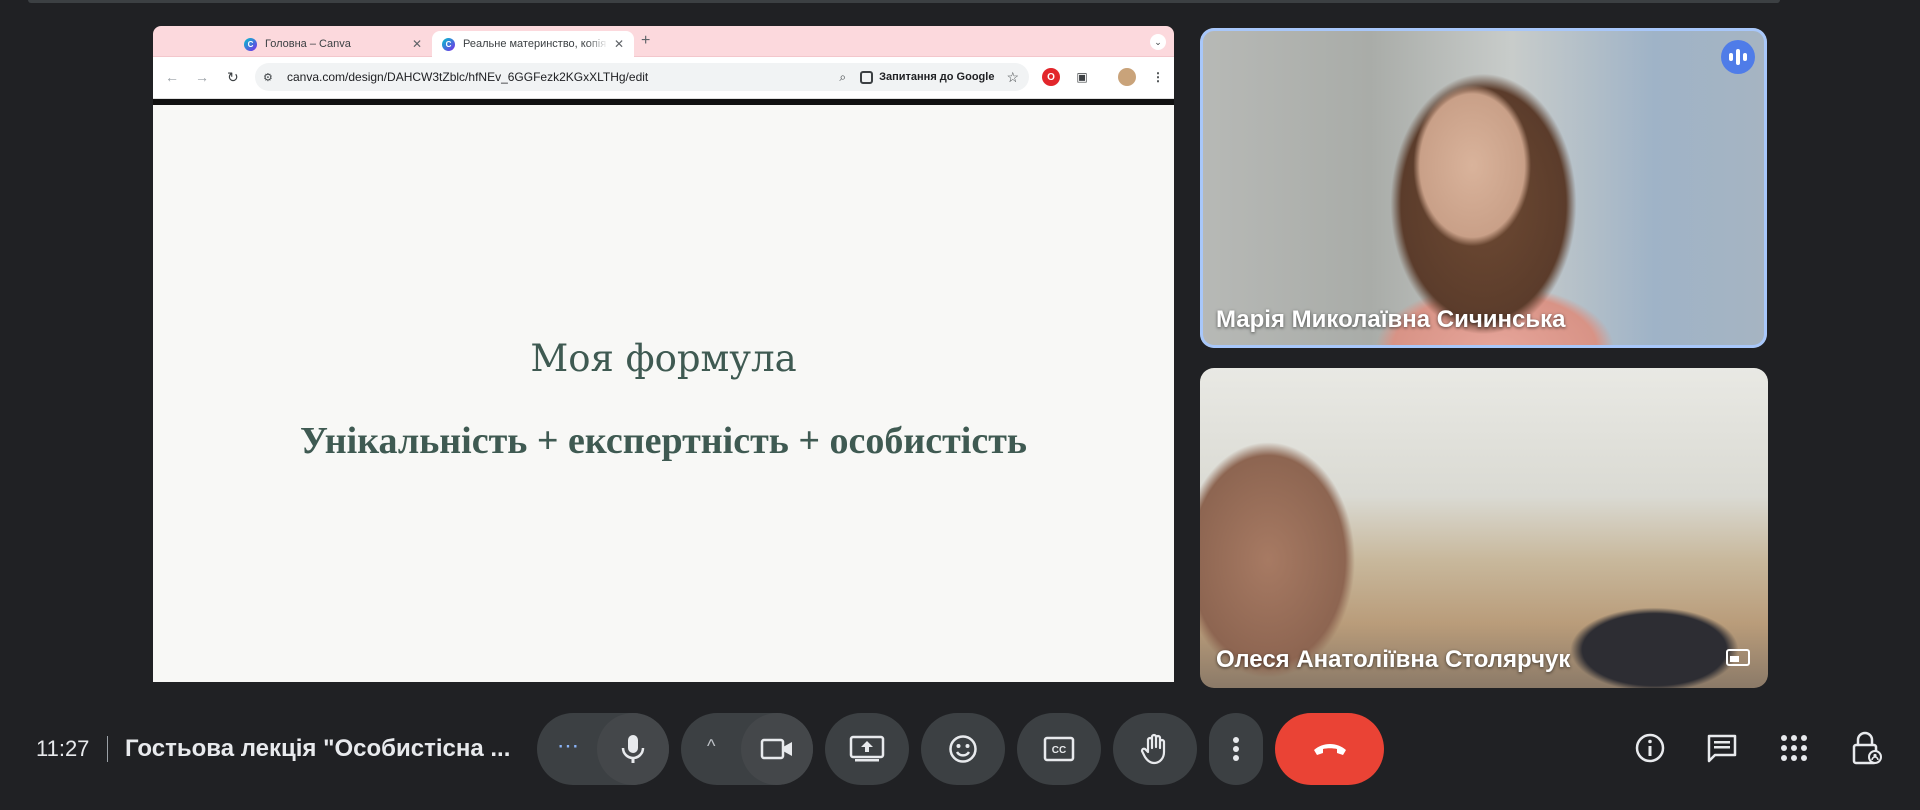  What do you see at coordinates (1738, 57) in the screenshot?
I see `speaking-indicator-icon` at bounding box center [1738, 57].